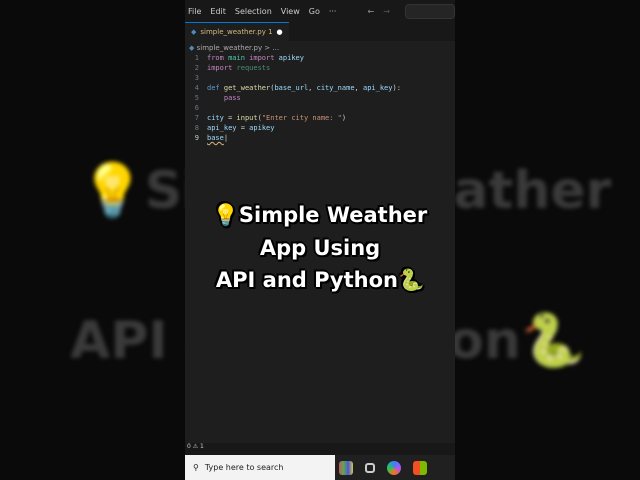  I want to click on code-text: from main import apikey, so click(255, 58).